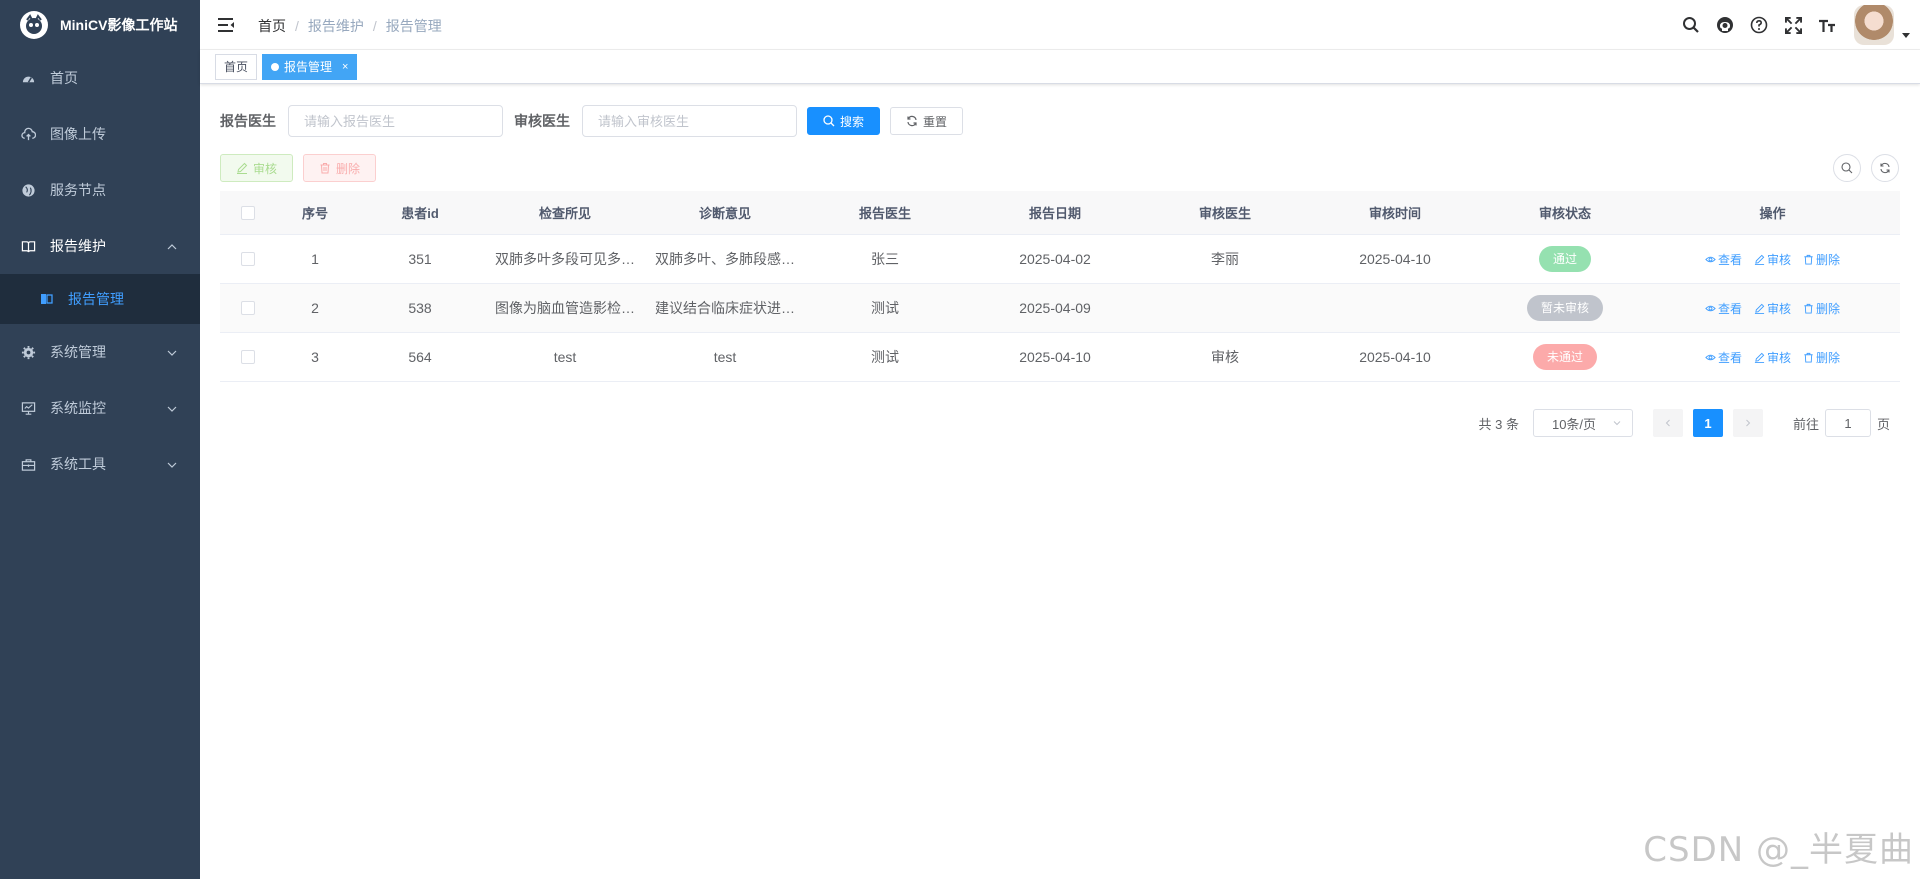 Image resolution: width=1920 pixels, height=879 pixels. Describe the element at coordinates (1060, 67) in the screenshot. I see `tags-view: 首页 报告管理 ×` at that location.